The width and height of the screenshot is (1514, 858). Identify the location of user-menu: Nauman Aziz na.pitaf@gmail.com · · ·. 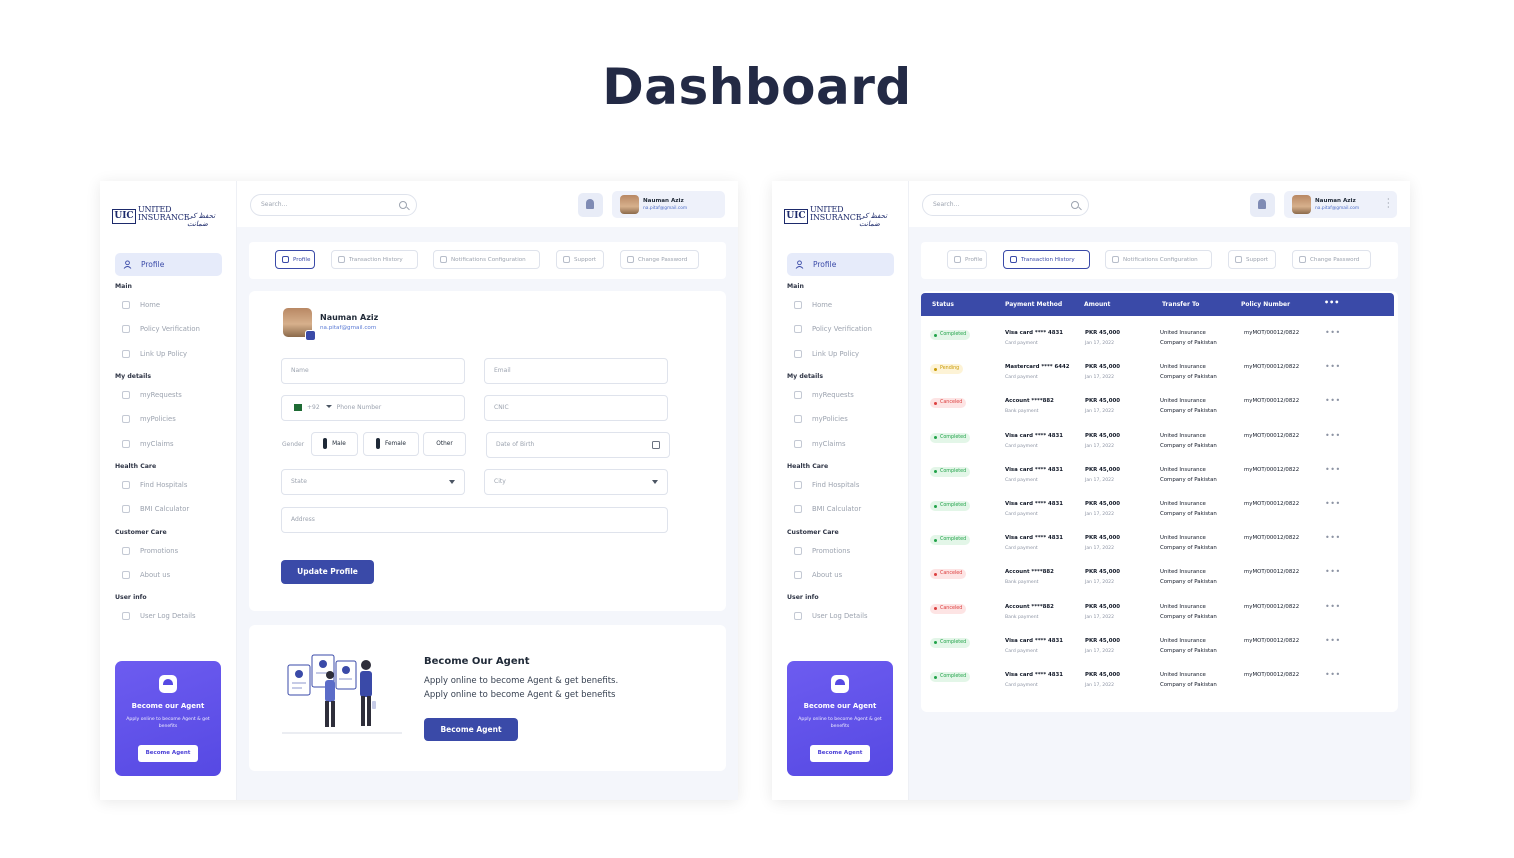
(1340, 204).